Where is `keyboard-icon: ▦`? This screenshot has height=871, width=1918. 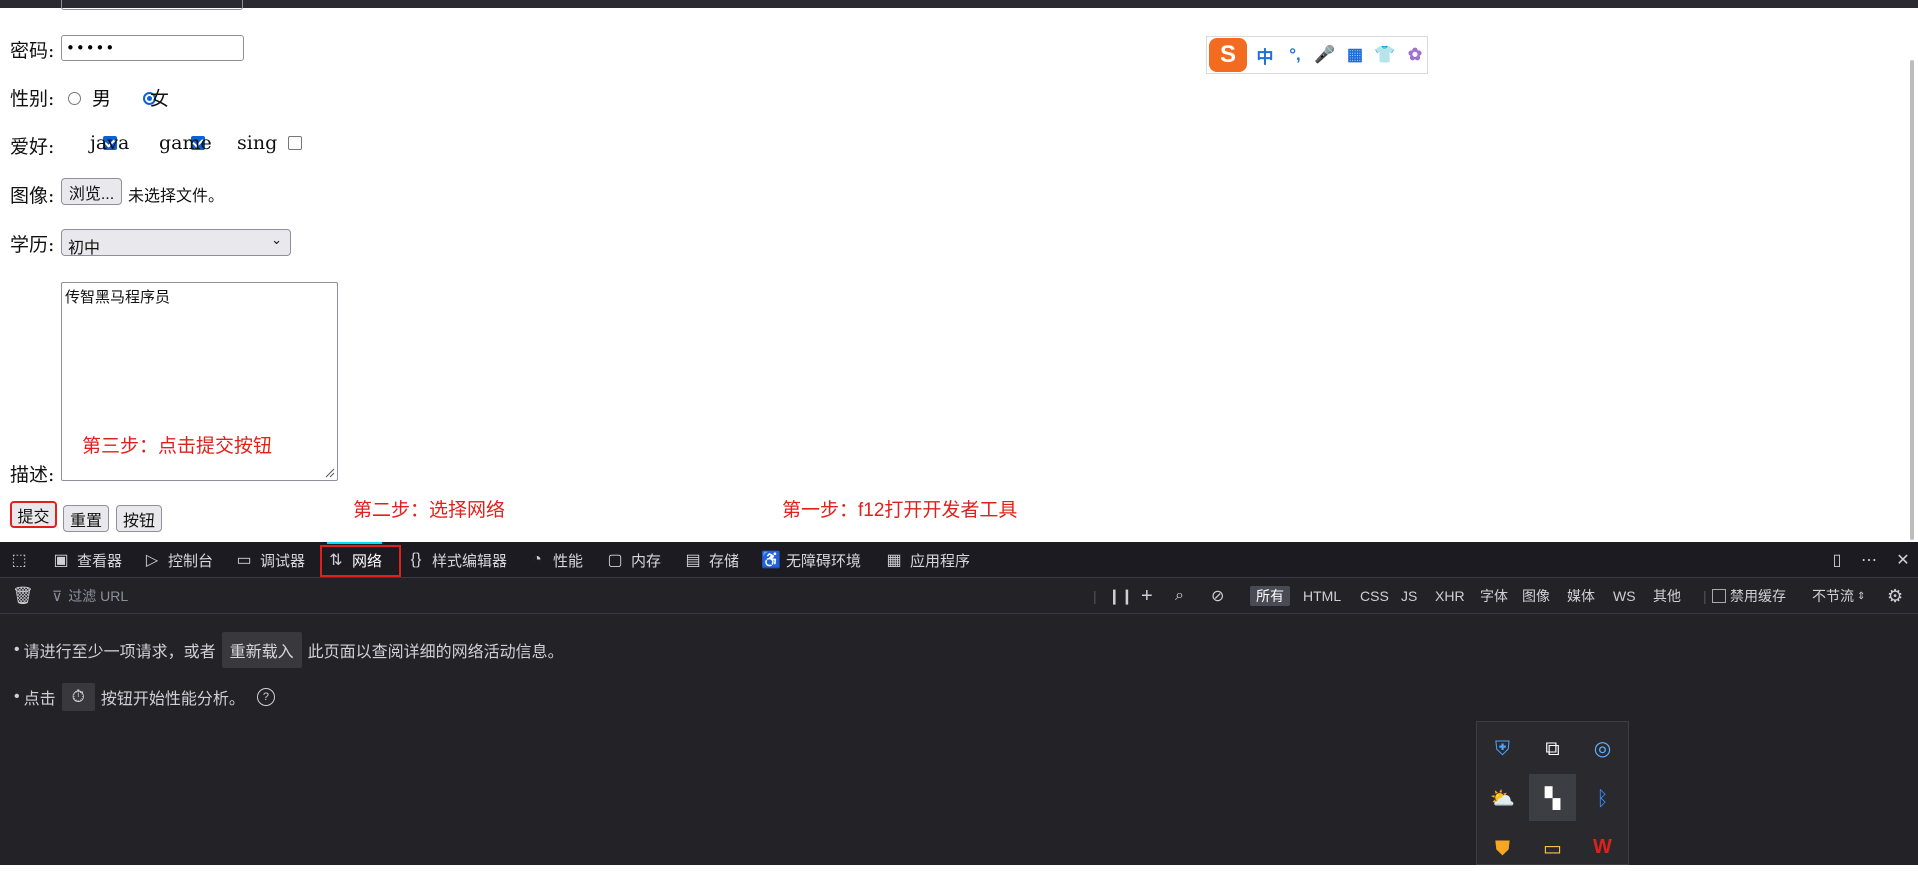 keyboard-icon: ▦ is located at coordinates (1355, 55).